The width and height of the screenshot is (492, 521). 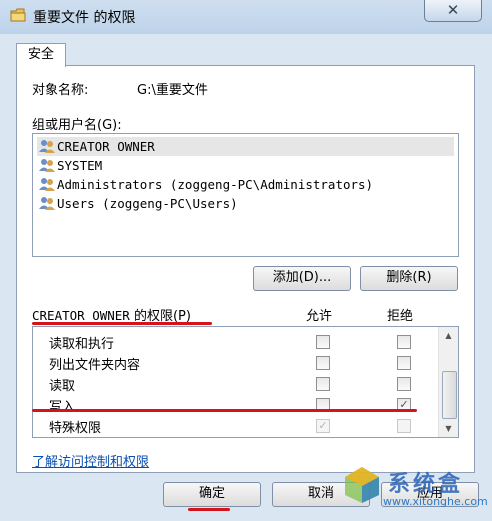 I want to click on permissions-scrollbar: ▲ ▼, so click(x=448, y=382).